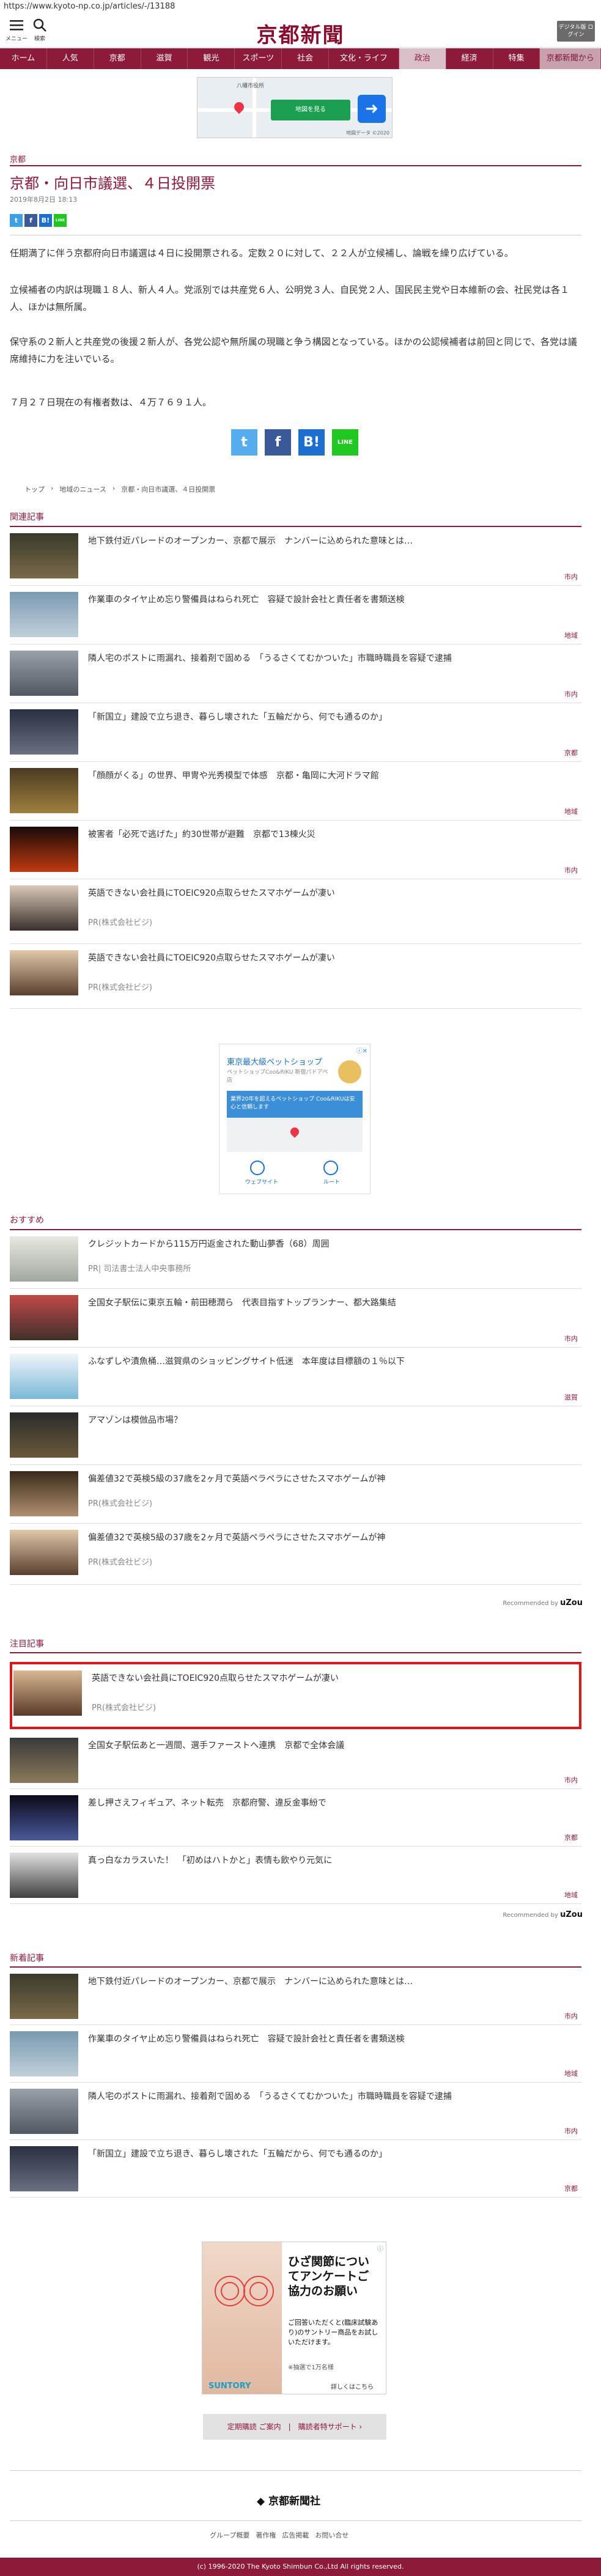 The height and width of the screenshot is (2576, 601). Describe the element at coordinates (244, 442) in the screenshot. I see `twitter-share-button: t` at that location.